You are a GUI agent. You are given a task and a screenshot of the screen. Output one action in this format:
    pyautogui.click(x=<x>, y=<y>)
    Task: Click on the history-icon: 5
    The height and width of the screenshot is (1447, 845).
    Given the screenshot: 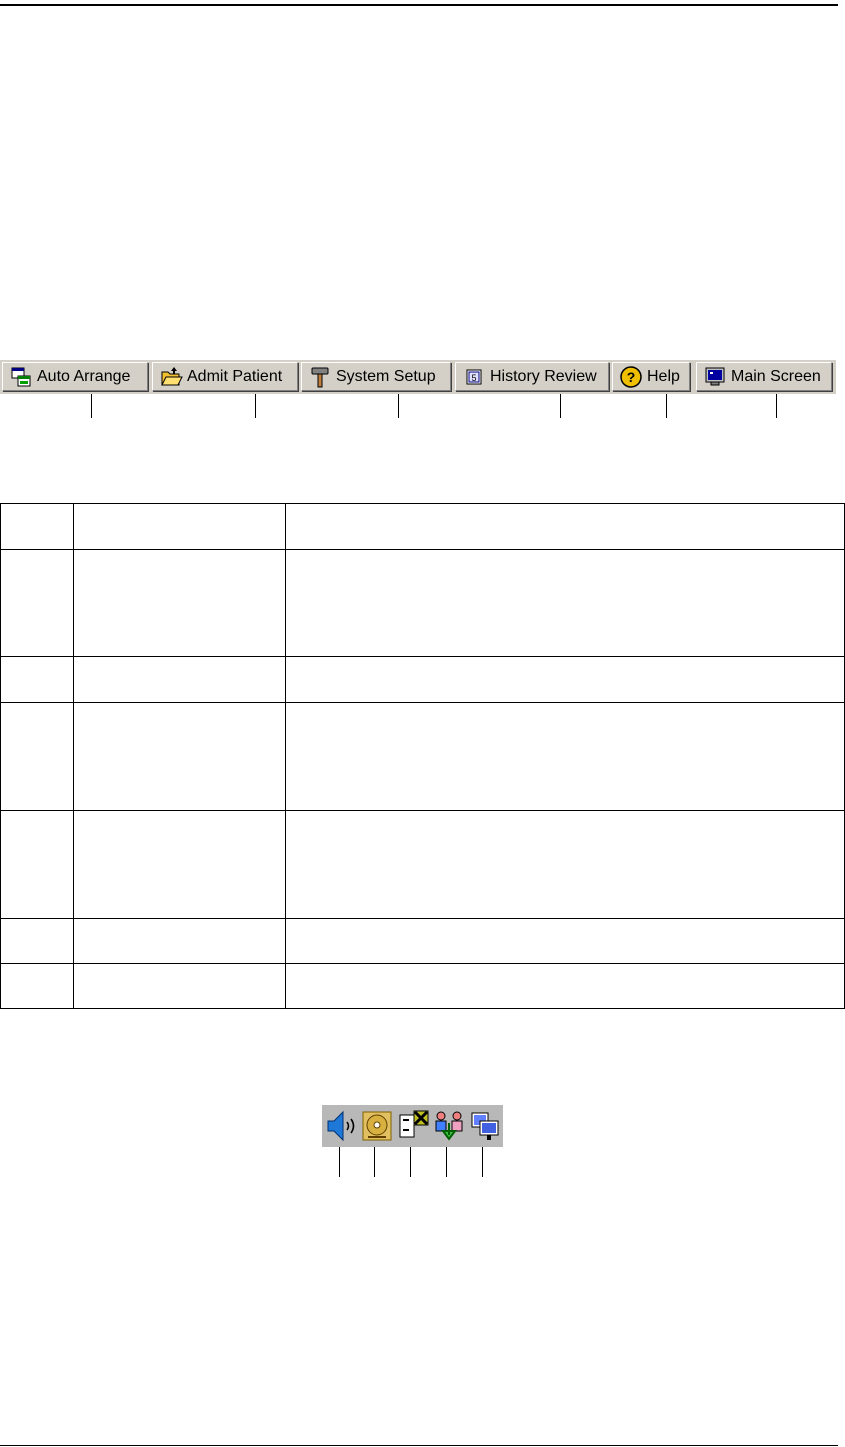 What is the action you would take?
    pyautogui.click(x=474, y=376)
    